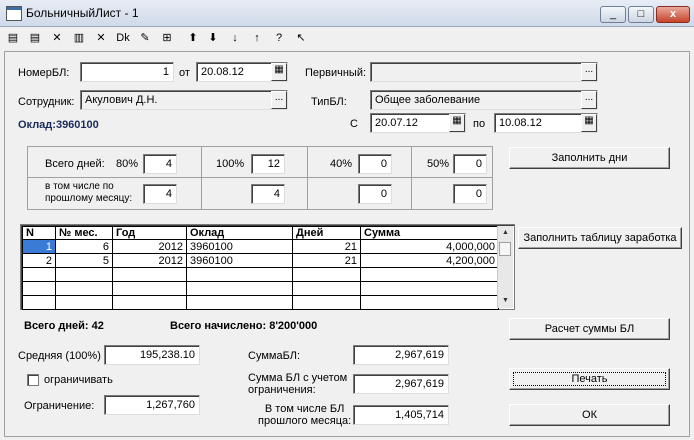  Describe the element at coordinates (127, 72) in the screenshot. I see `nomer-input: 1` at that location.